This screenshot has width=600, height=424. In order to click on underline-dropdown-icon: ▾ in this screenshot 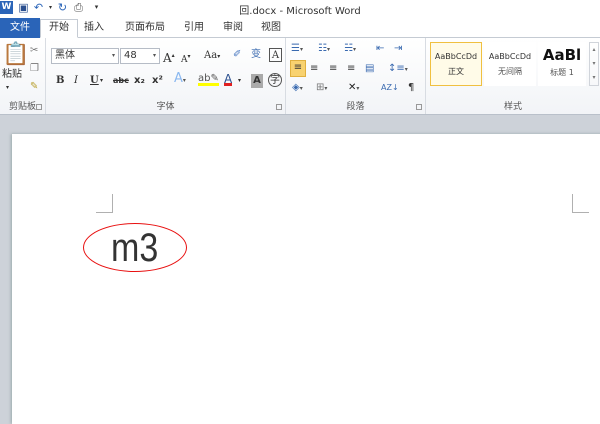, I will do `click(101, 81)`.